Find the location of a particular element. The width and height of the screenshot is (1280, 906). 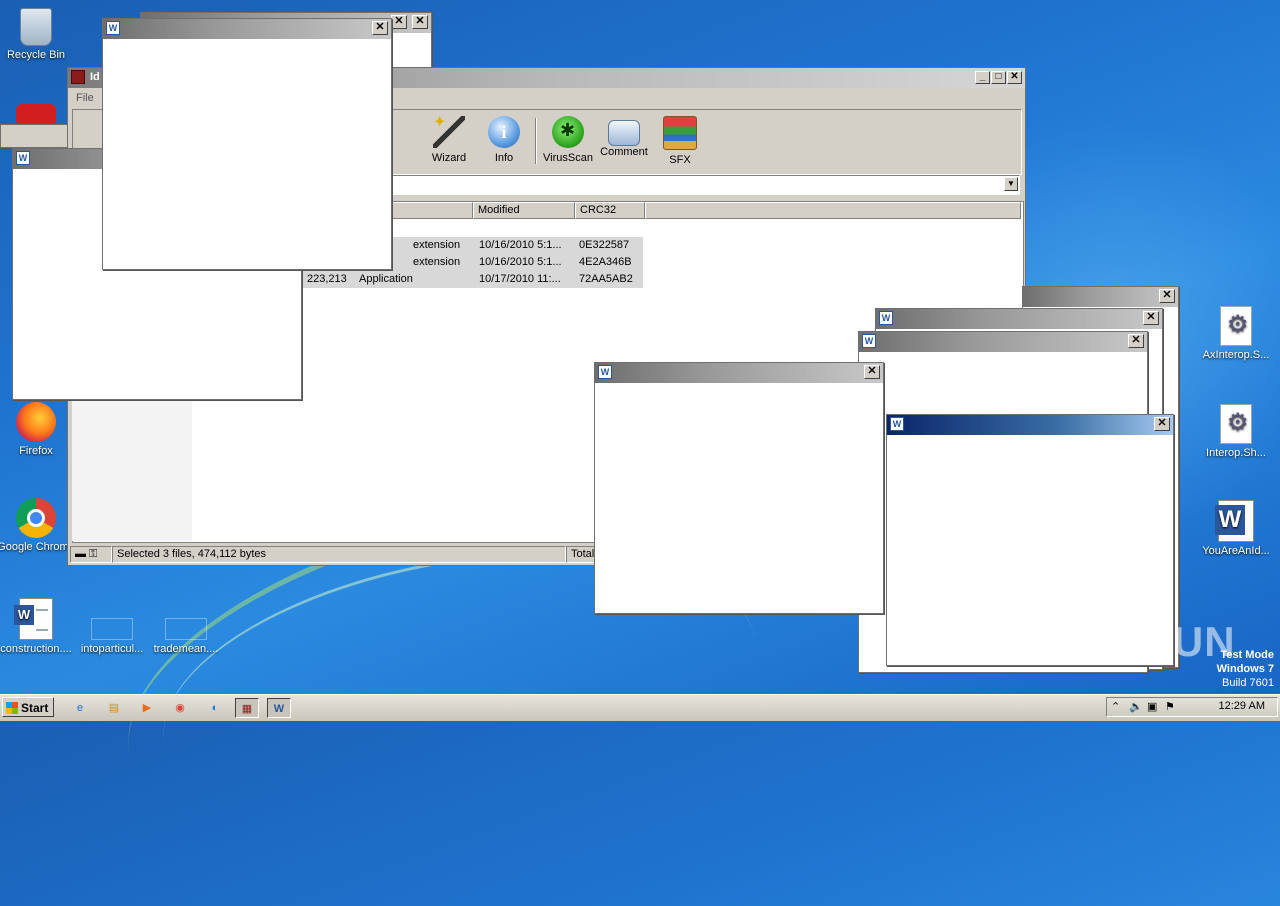

desktop-icon-firefox: Firefox is located at coordinates (38, 429).